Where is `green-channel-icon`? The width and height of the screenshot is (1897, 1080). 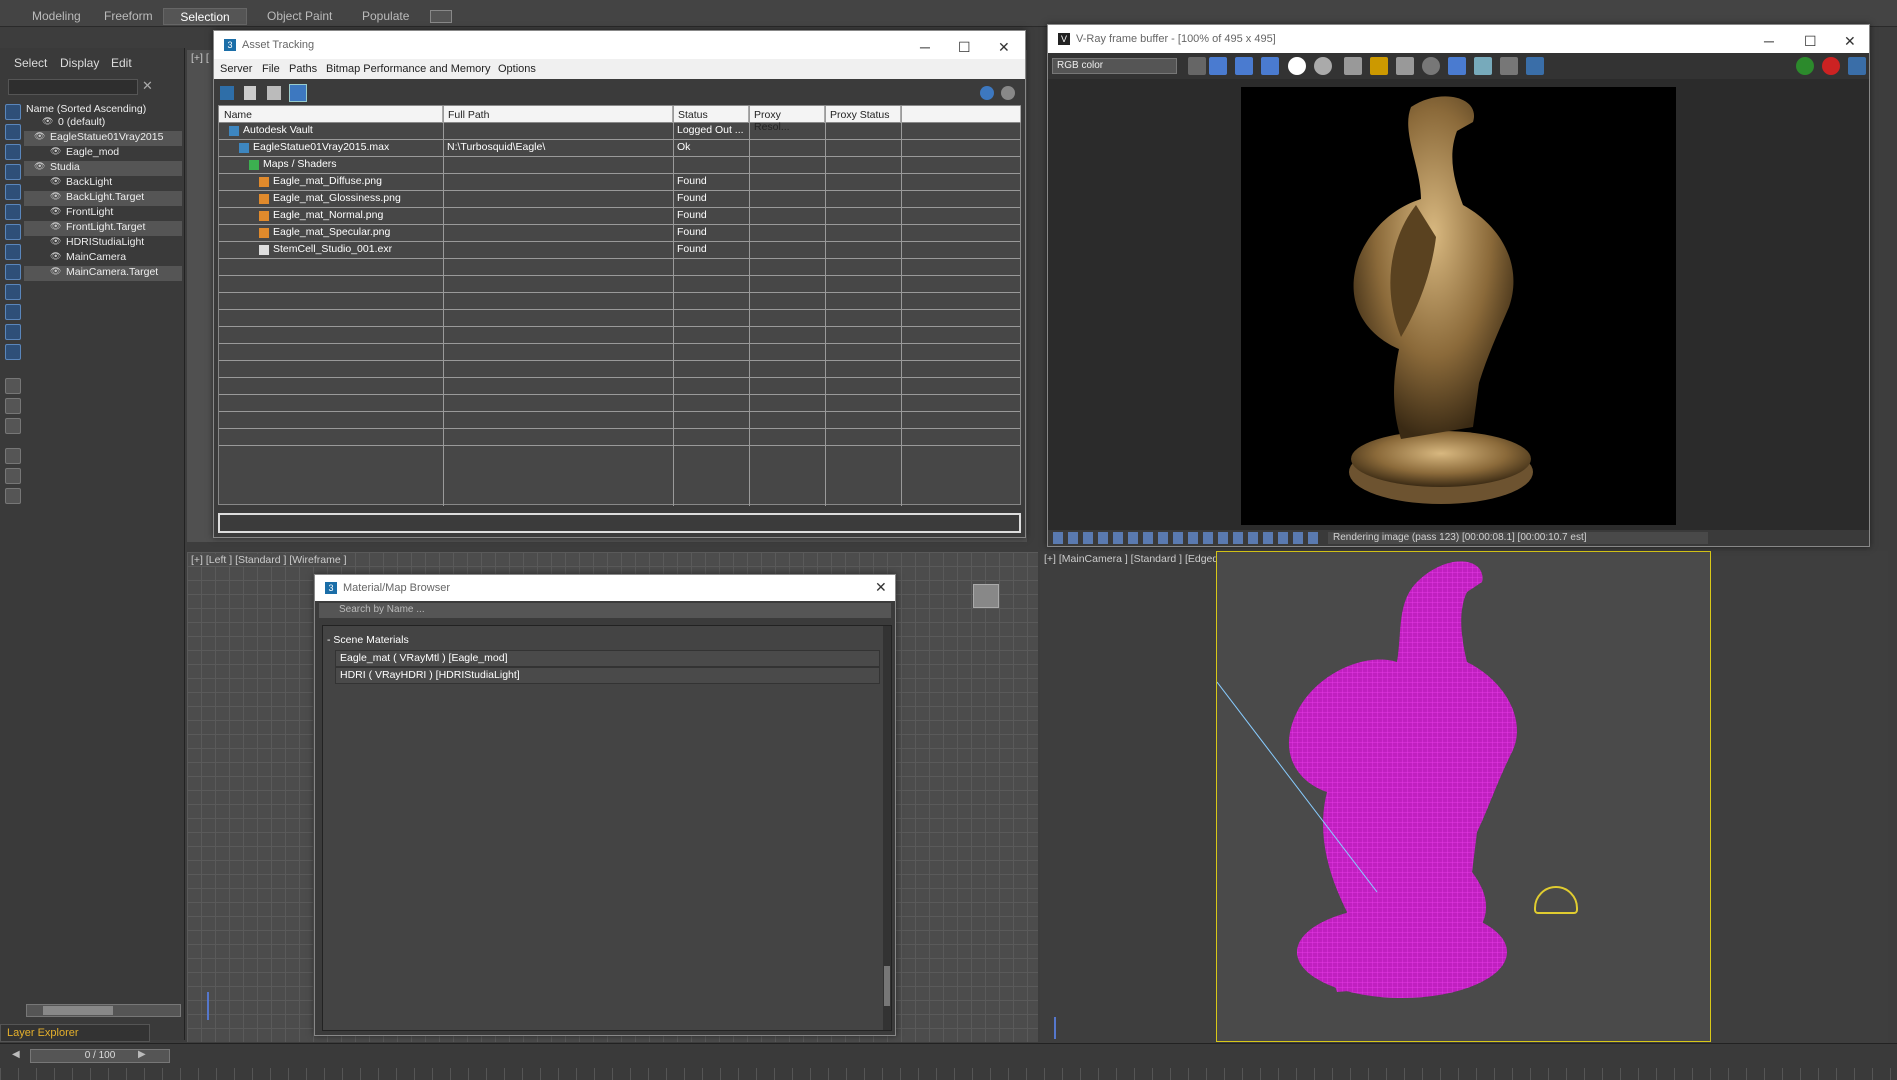
green-channel-icon is located at coordinates (1244, 66).